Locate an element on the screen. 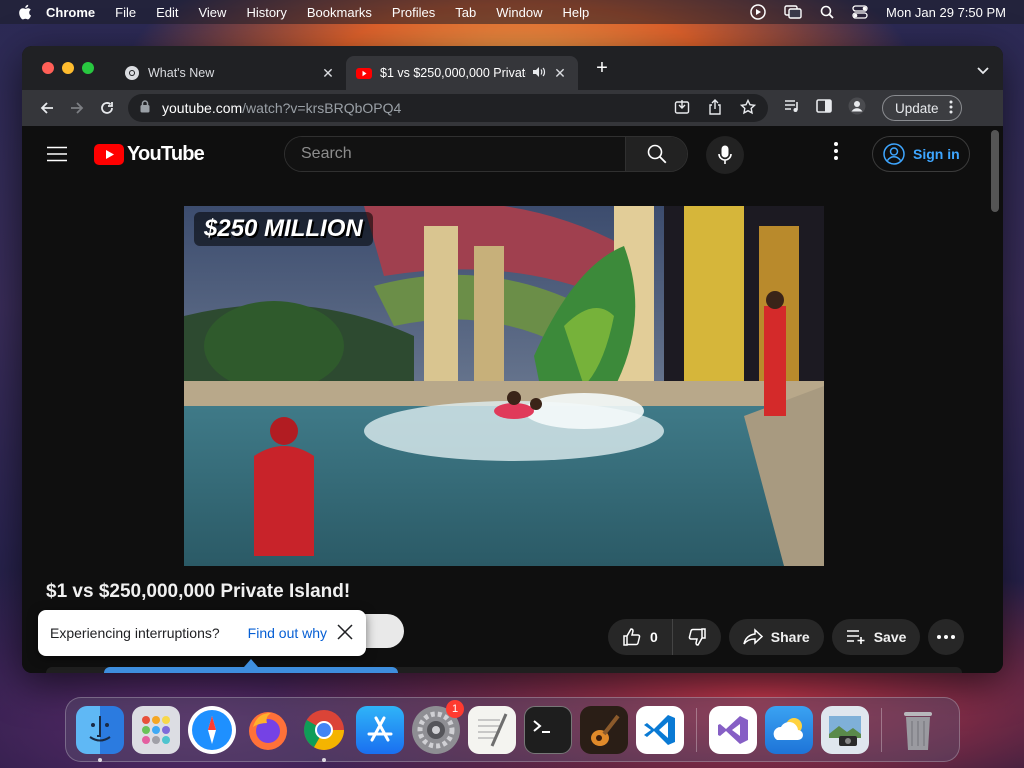  tab-search-chevron-down-icon is located at coordinates (983, 71).